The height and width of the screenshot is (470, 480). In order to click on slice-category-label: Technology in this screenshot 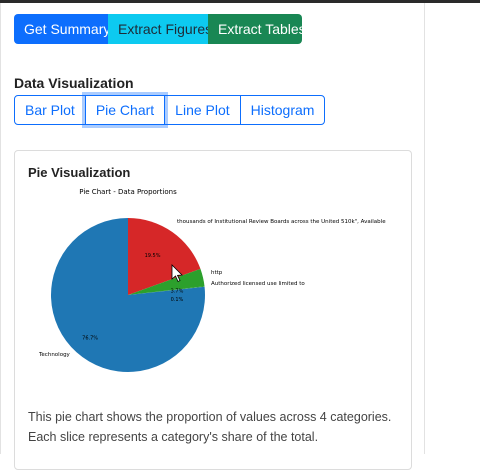, I will do `click(54, 355)`.